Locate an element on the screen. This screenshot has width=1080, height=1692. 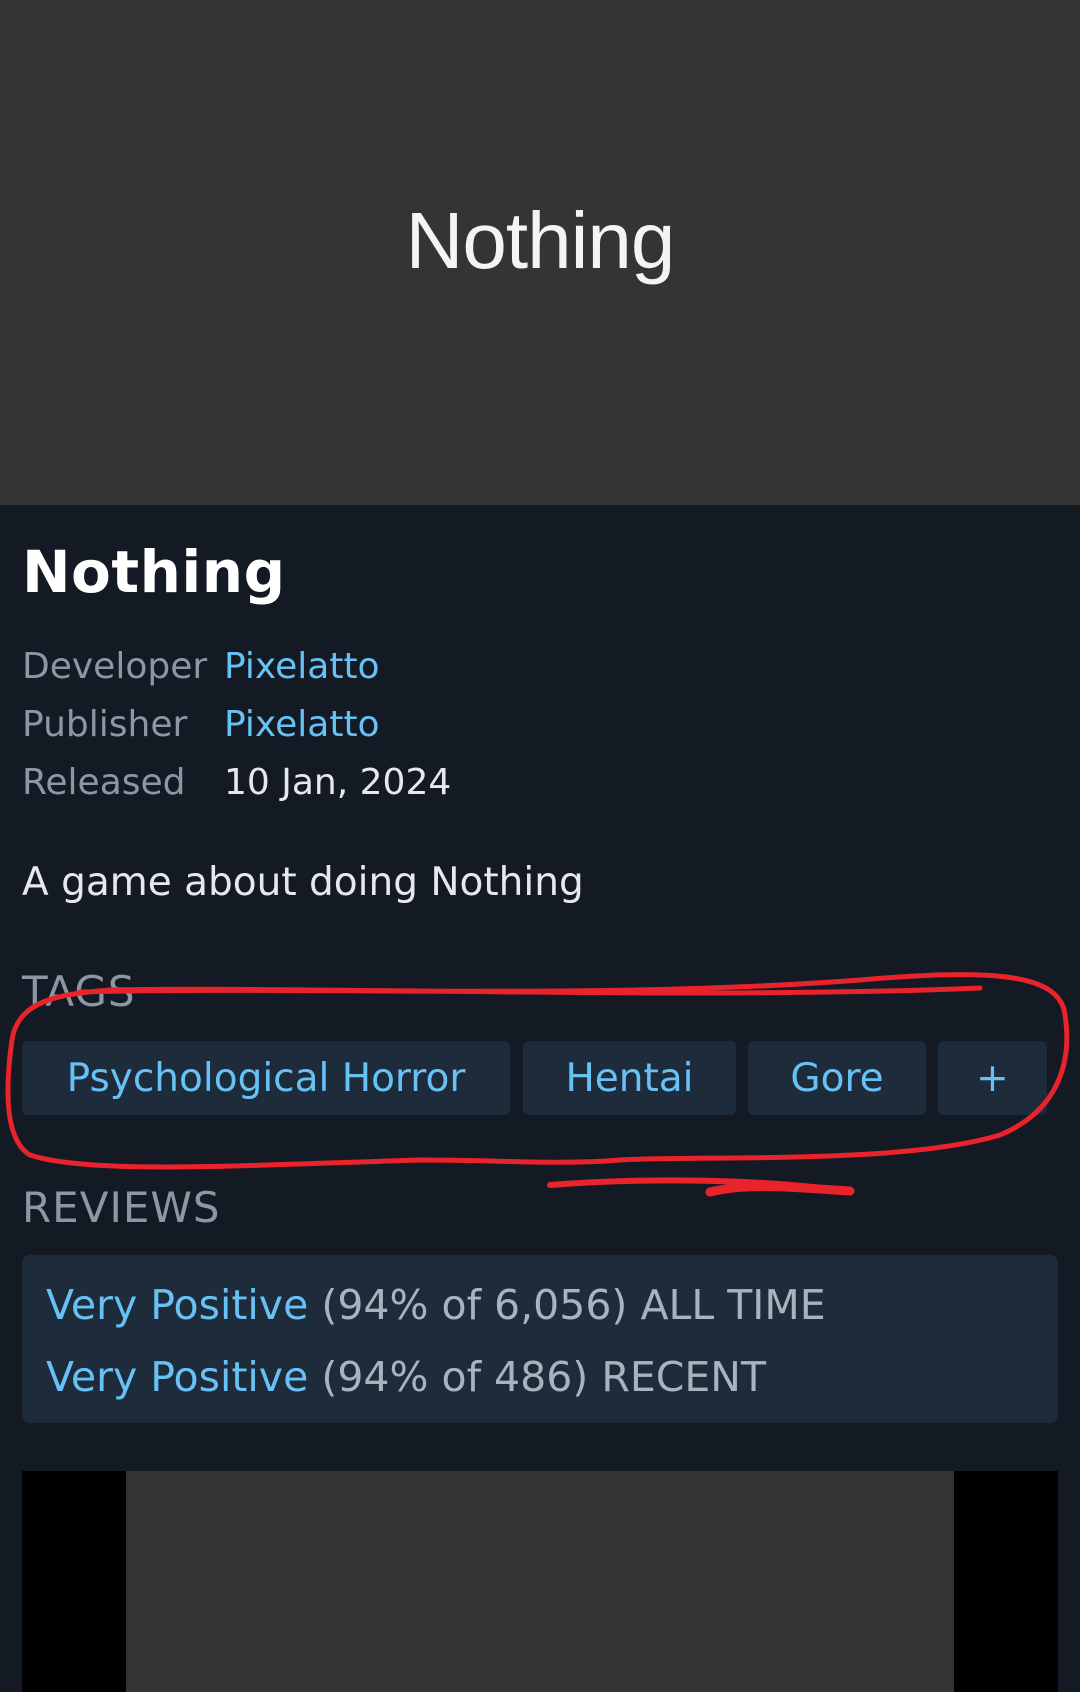
tag-gore: Gore is located at coordinates (837, 1078).